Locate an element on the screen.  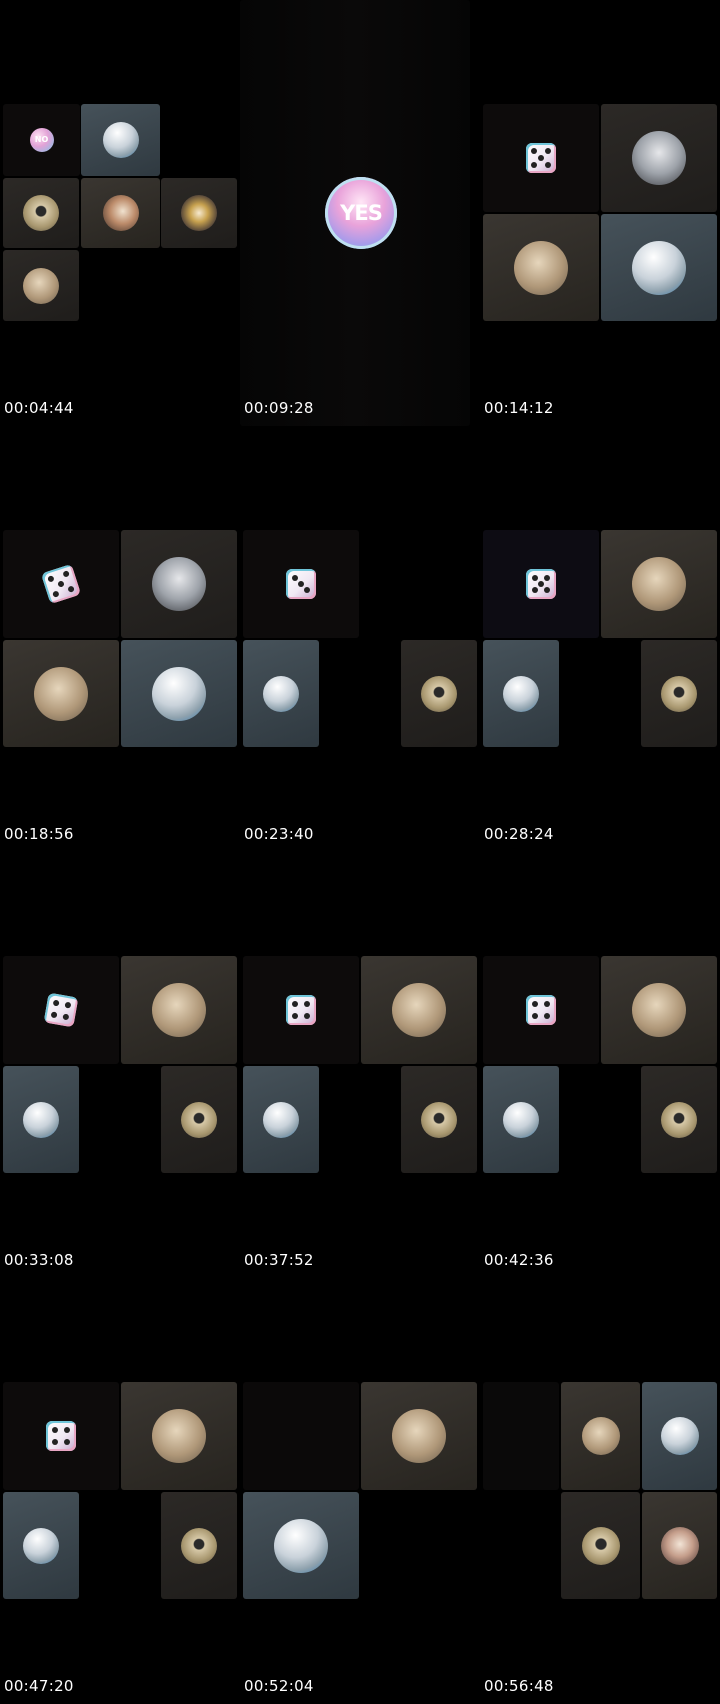
timestamp: 00:42:36 is located at coordinates (519, 1260).